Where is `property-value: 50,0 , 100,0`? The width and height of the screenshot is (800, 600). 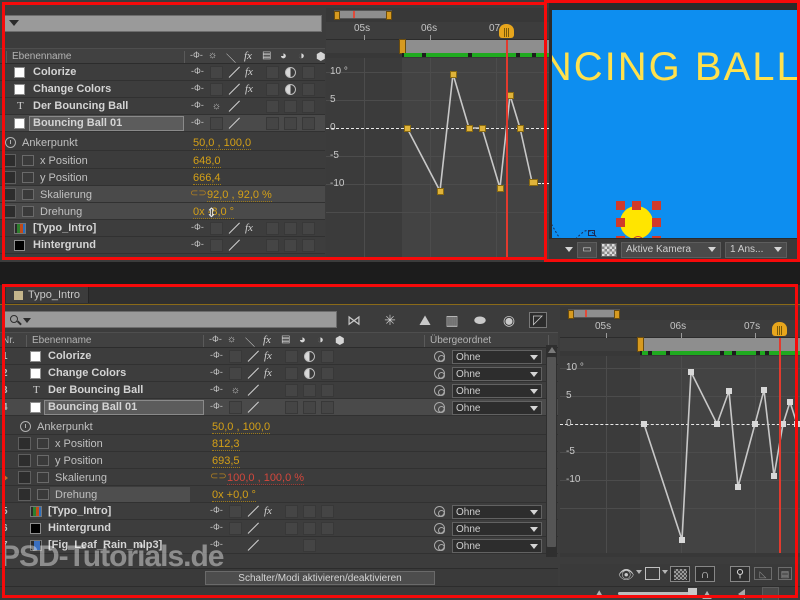
property-value: 50,0 , 100,0 is located at coordinates (222, 143).